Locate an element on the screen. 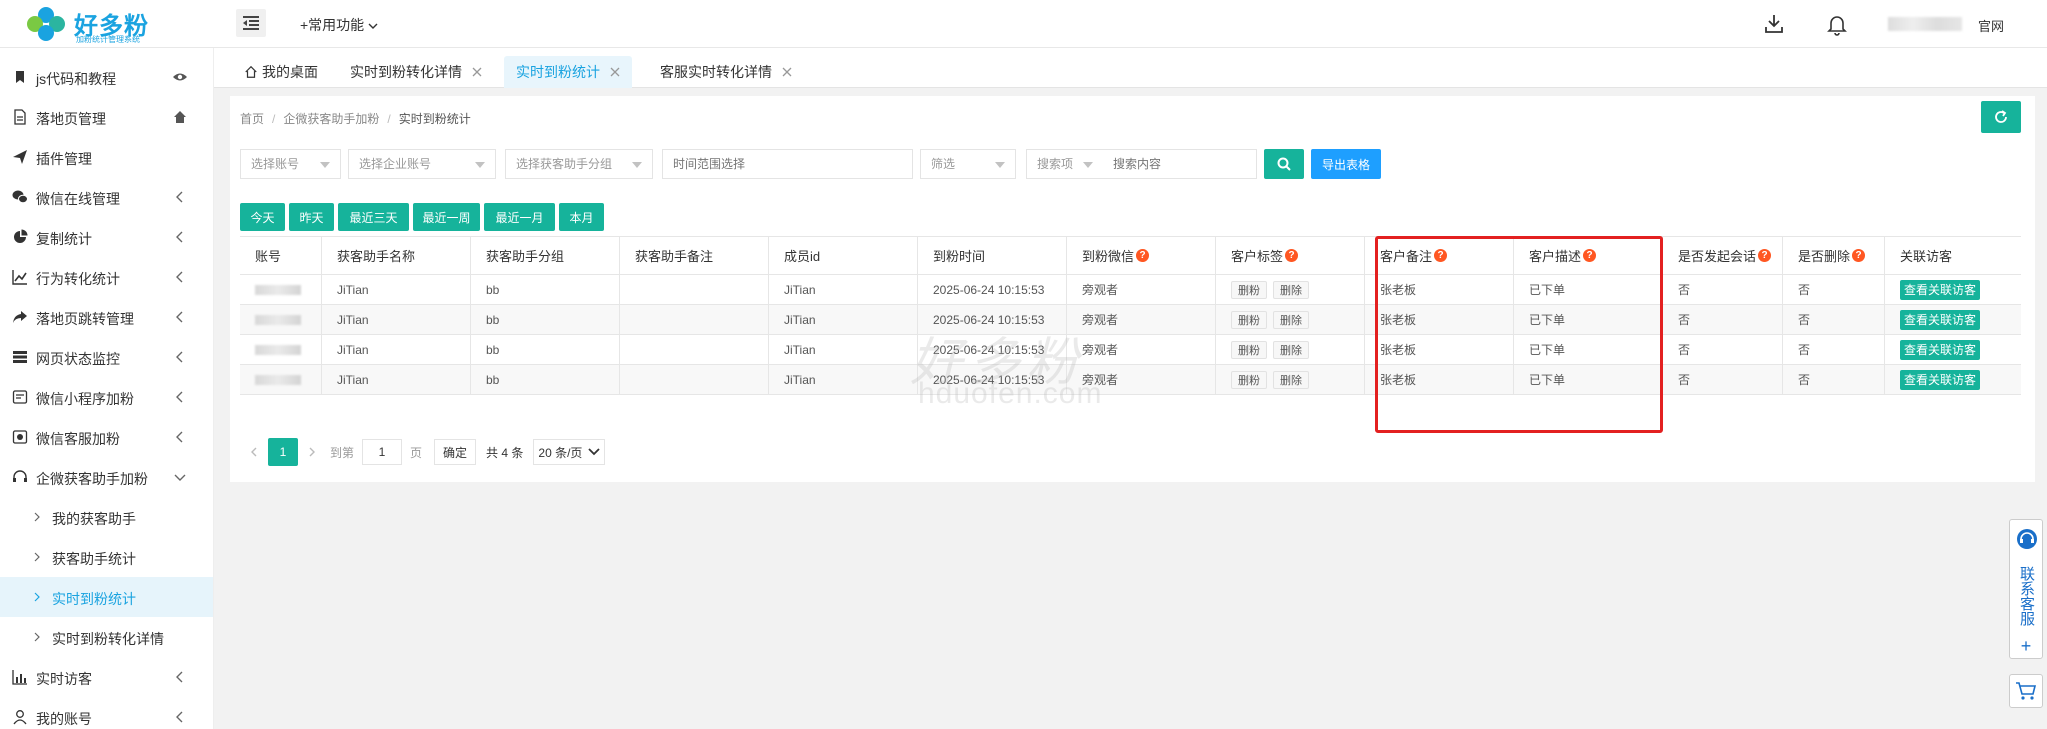  cell-account is located at coordinates (281, 379).